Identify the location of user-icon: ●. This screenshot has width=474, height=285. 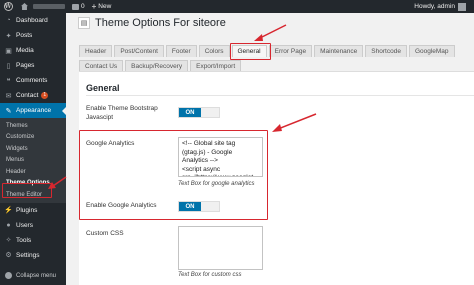
(8, 225).